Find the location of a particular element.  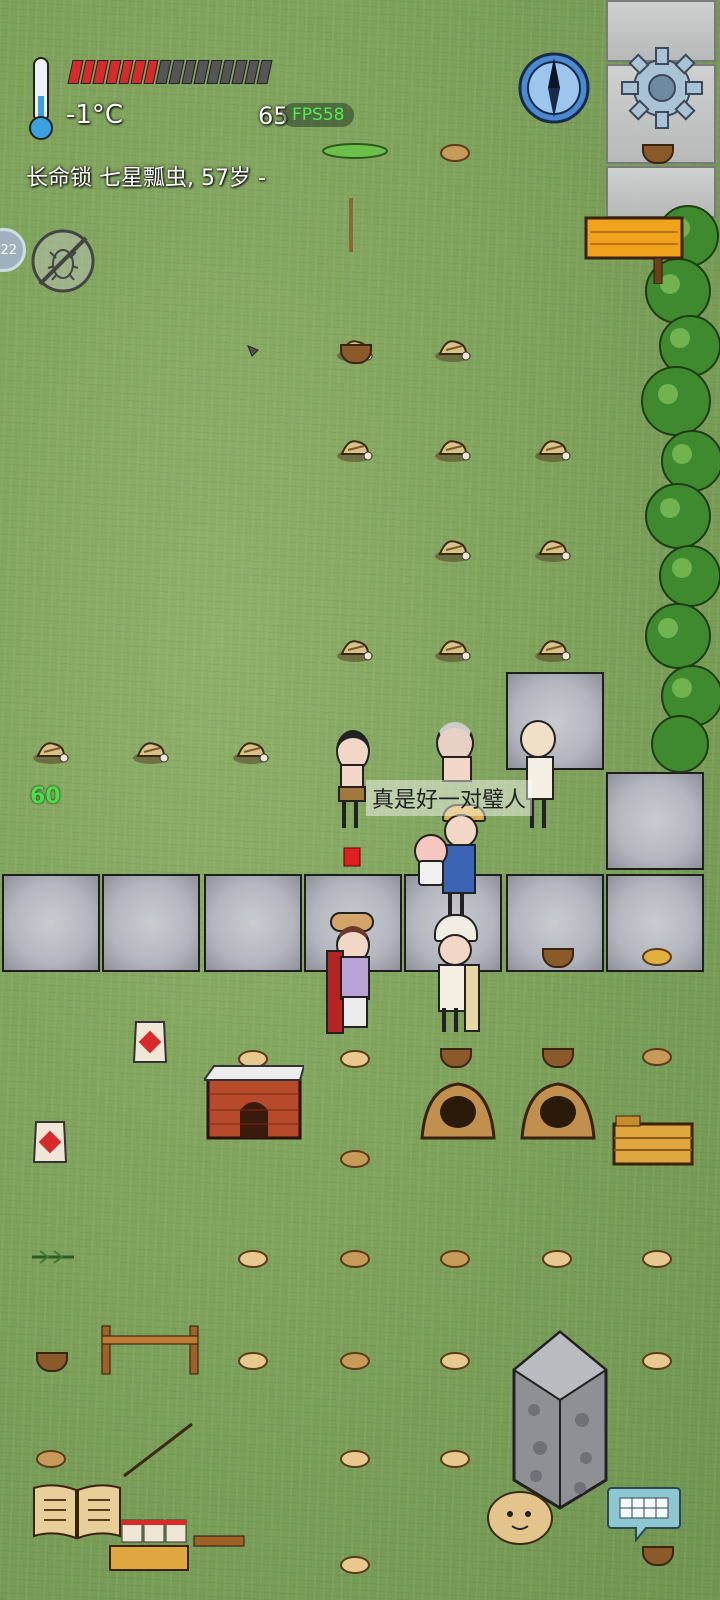

keyboard-icon is located at coordinates (644, 1514).